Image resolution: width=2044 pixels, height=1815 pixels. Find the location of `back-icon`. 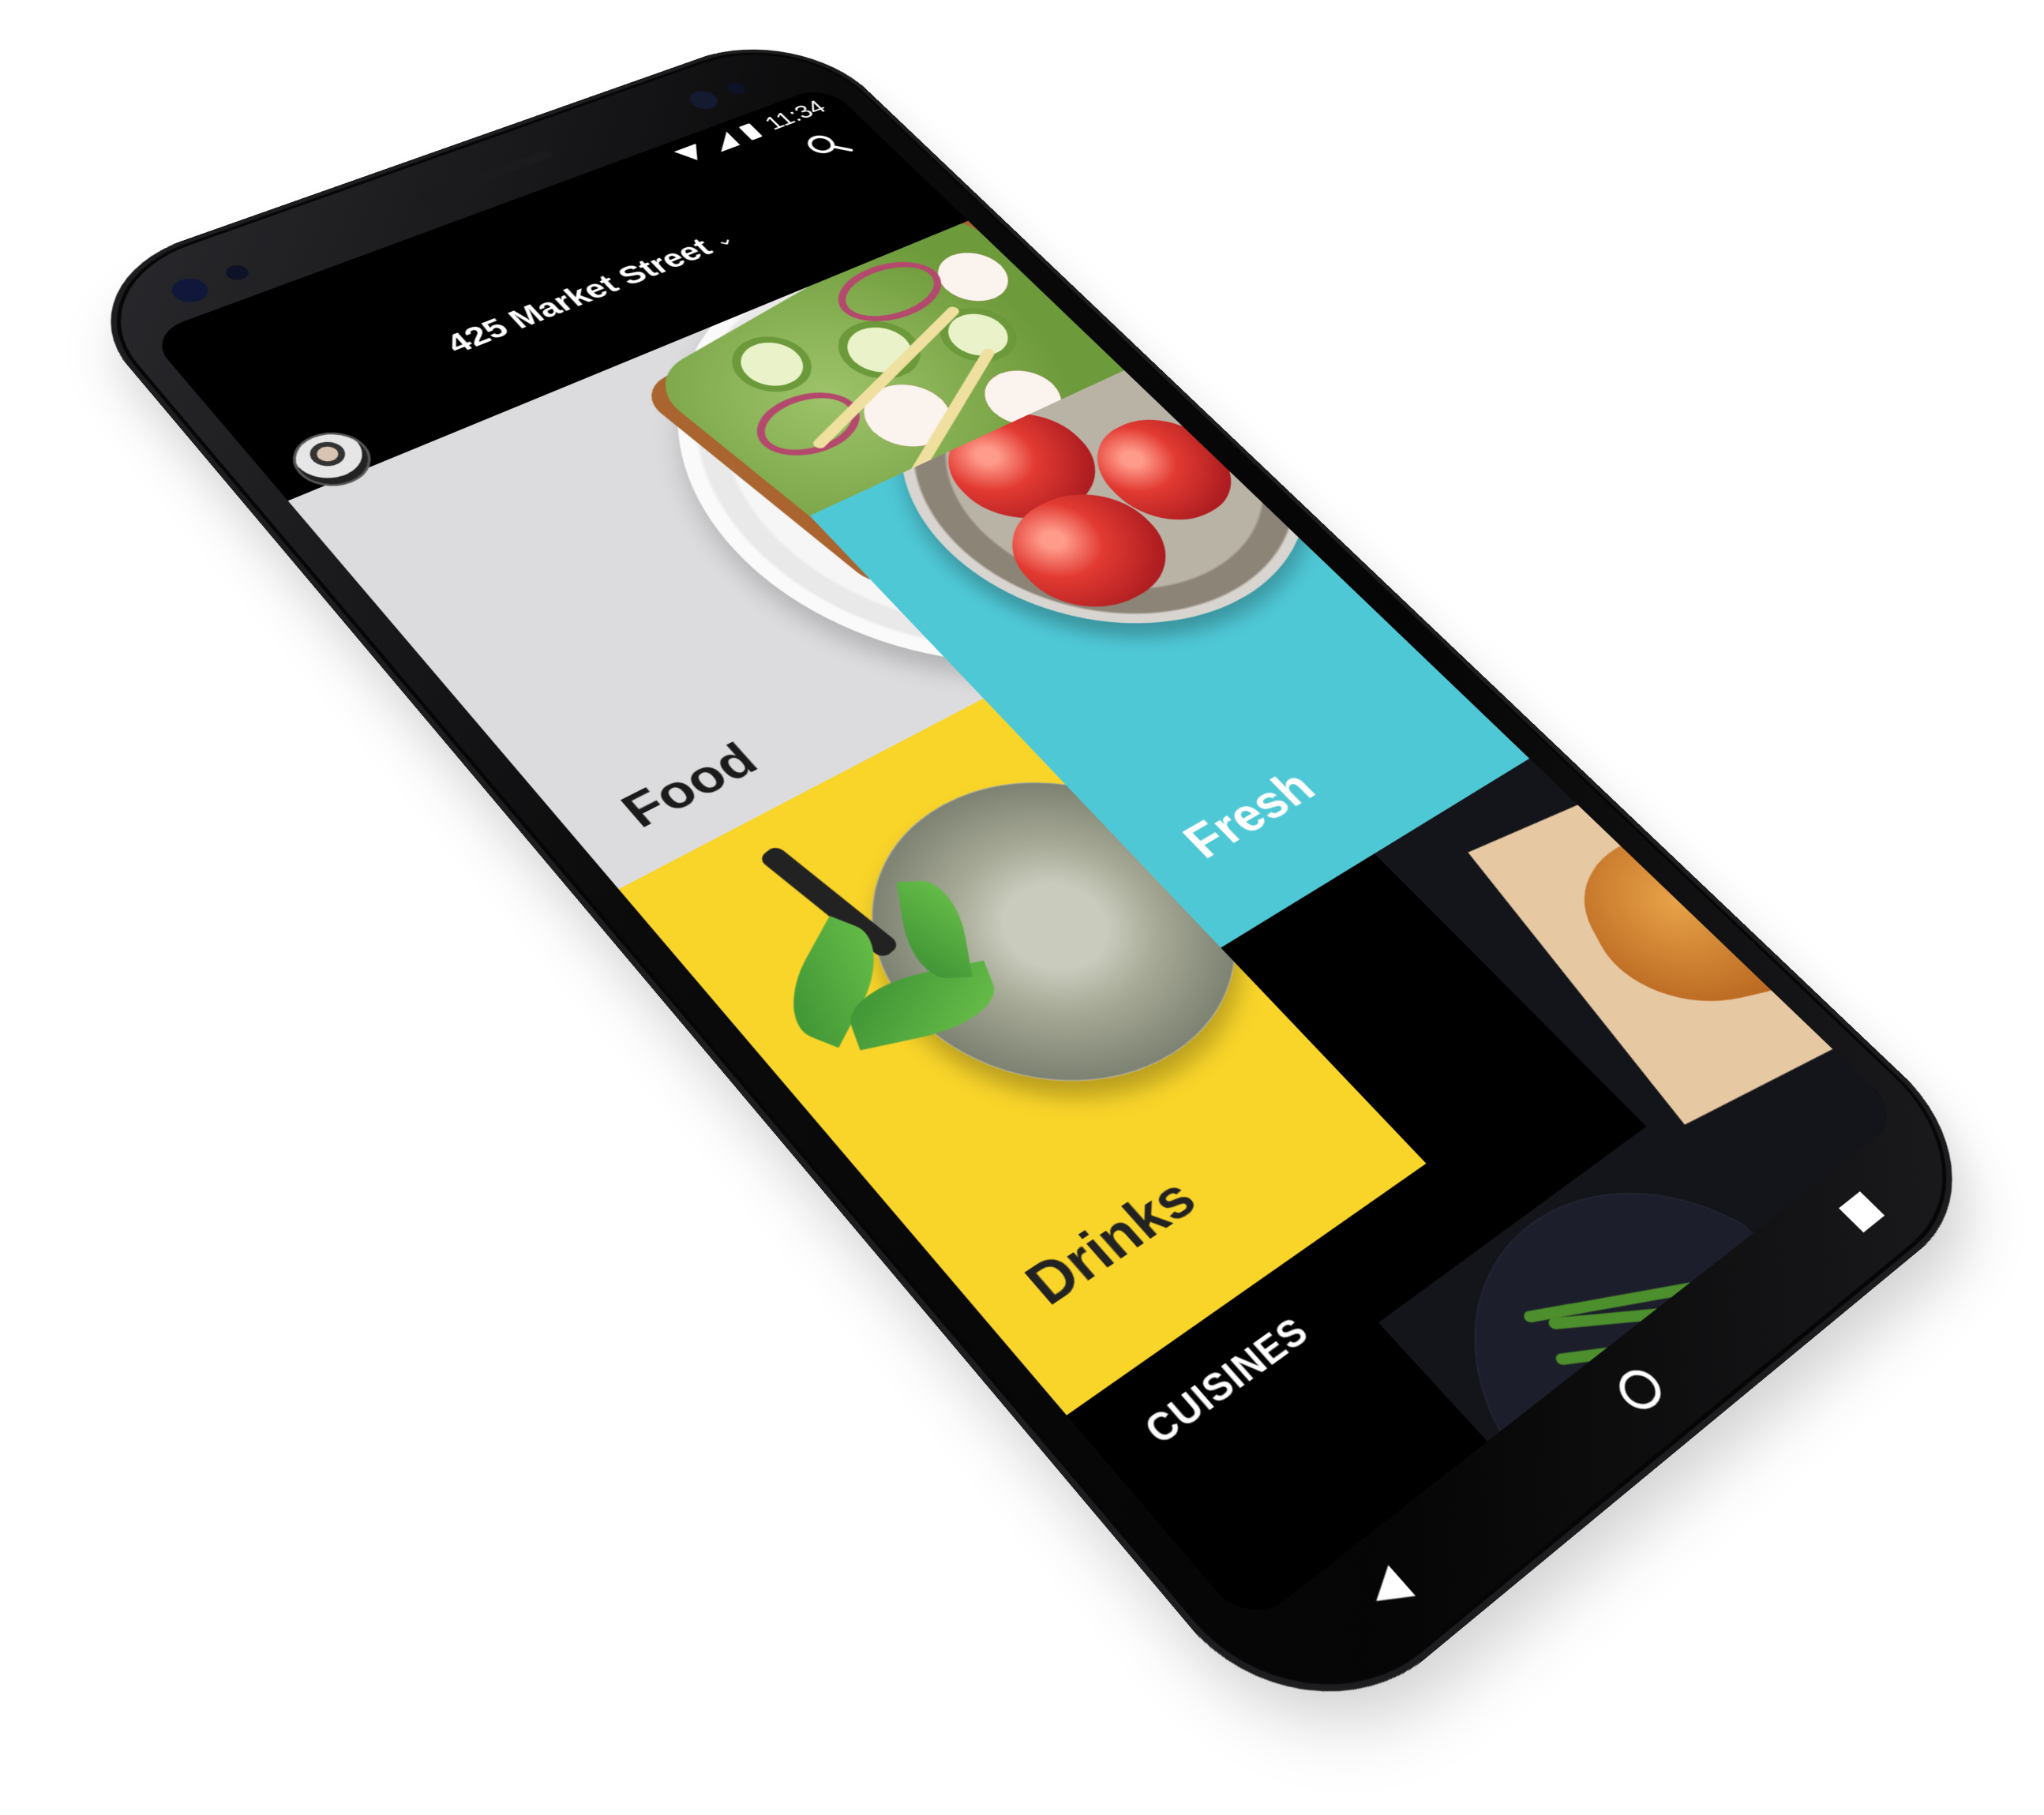

back-icon is located at coordinates (1389, 1591).